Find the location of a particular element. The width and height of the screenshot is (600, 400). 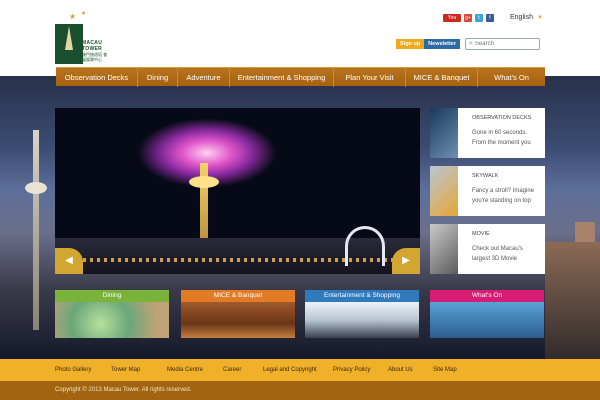

nav-item-mice-banquet: MICE & Banquet is located at coordinates (442, 77).